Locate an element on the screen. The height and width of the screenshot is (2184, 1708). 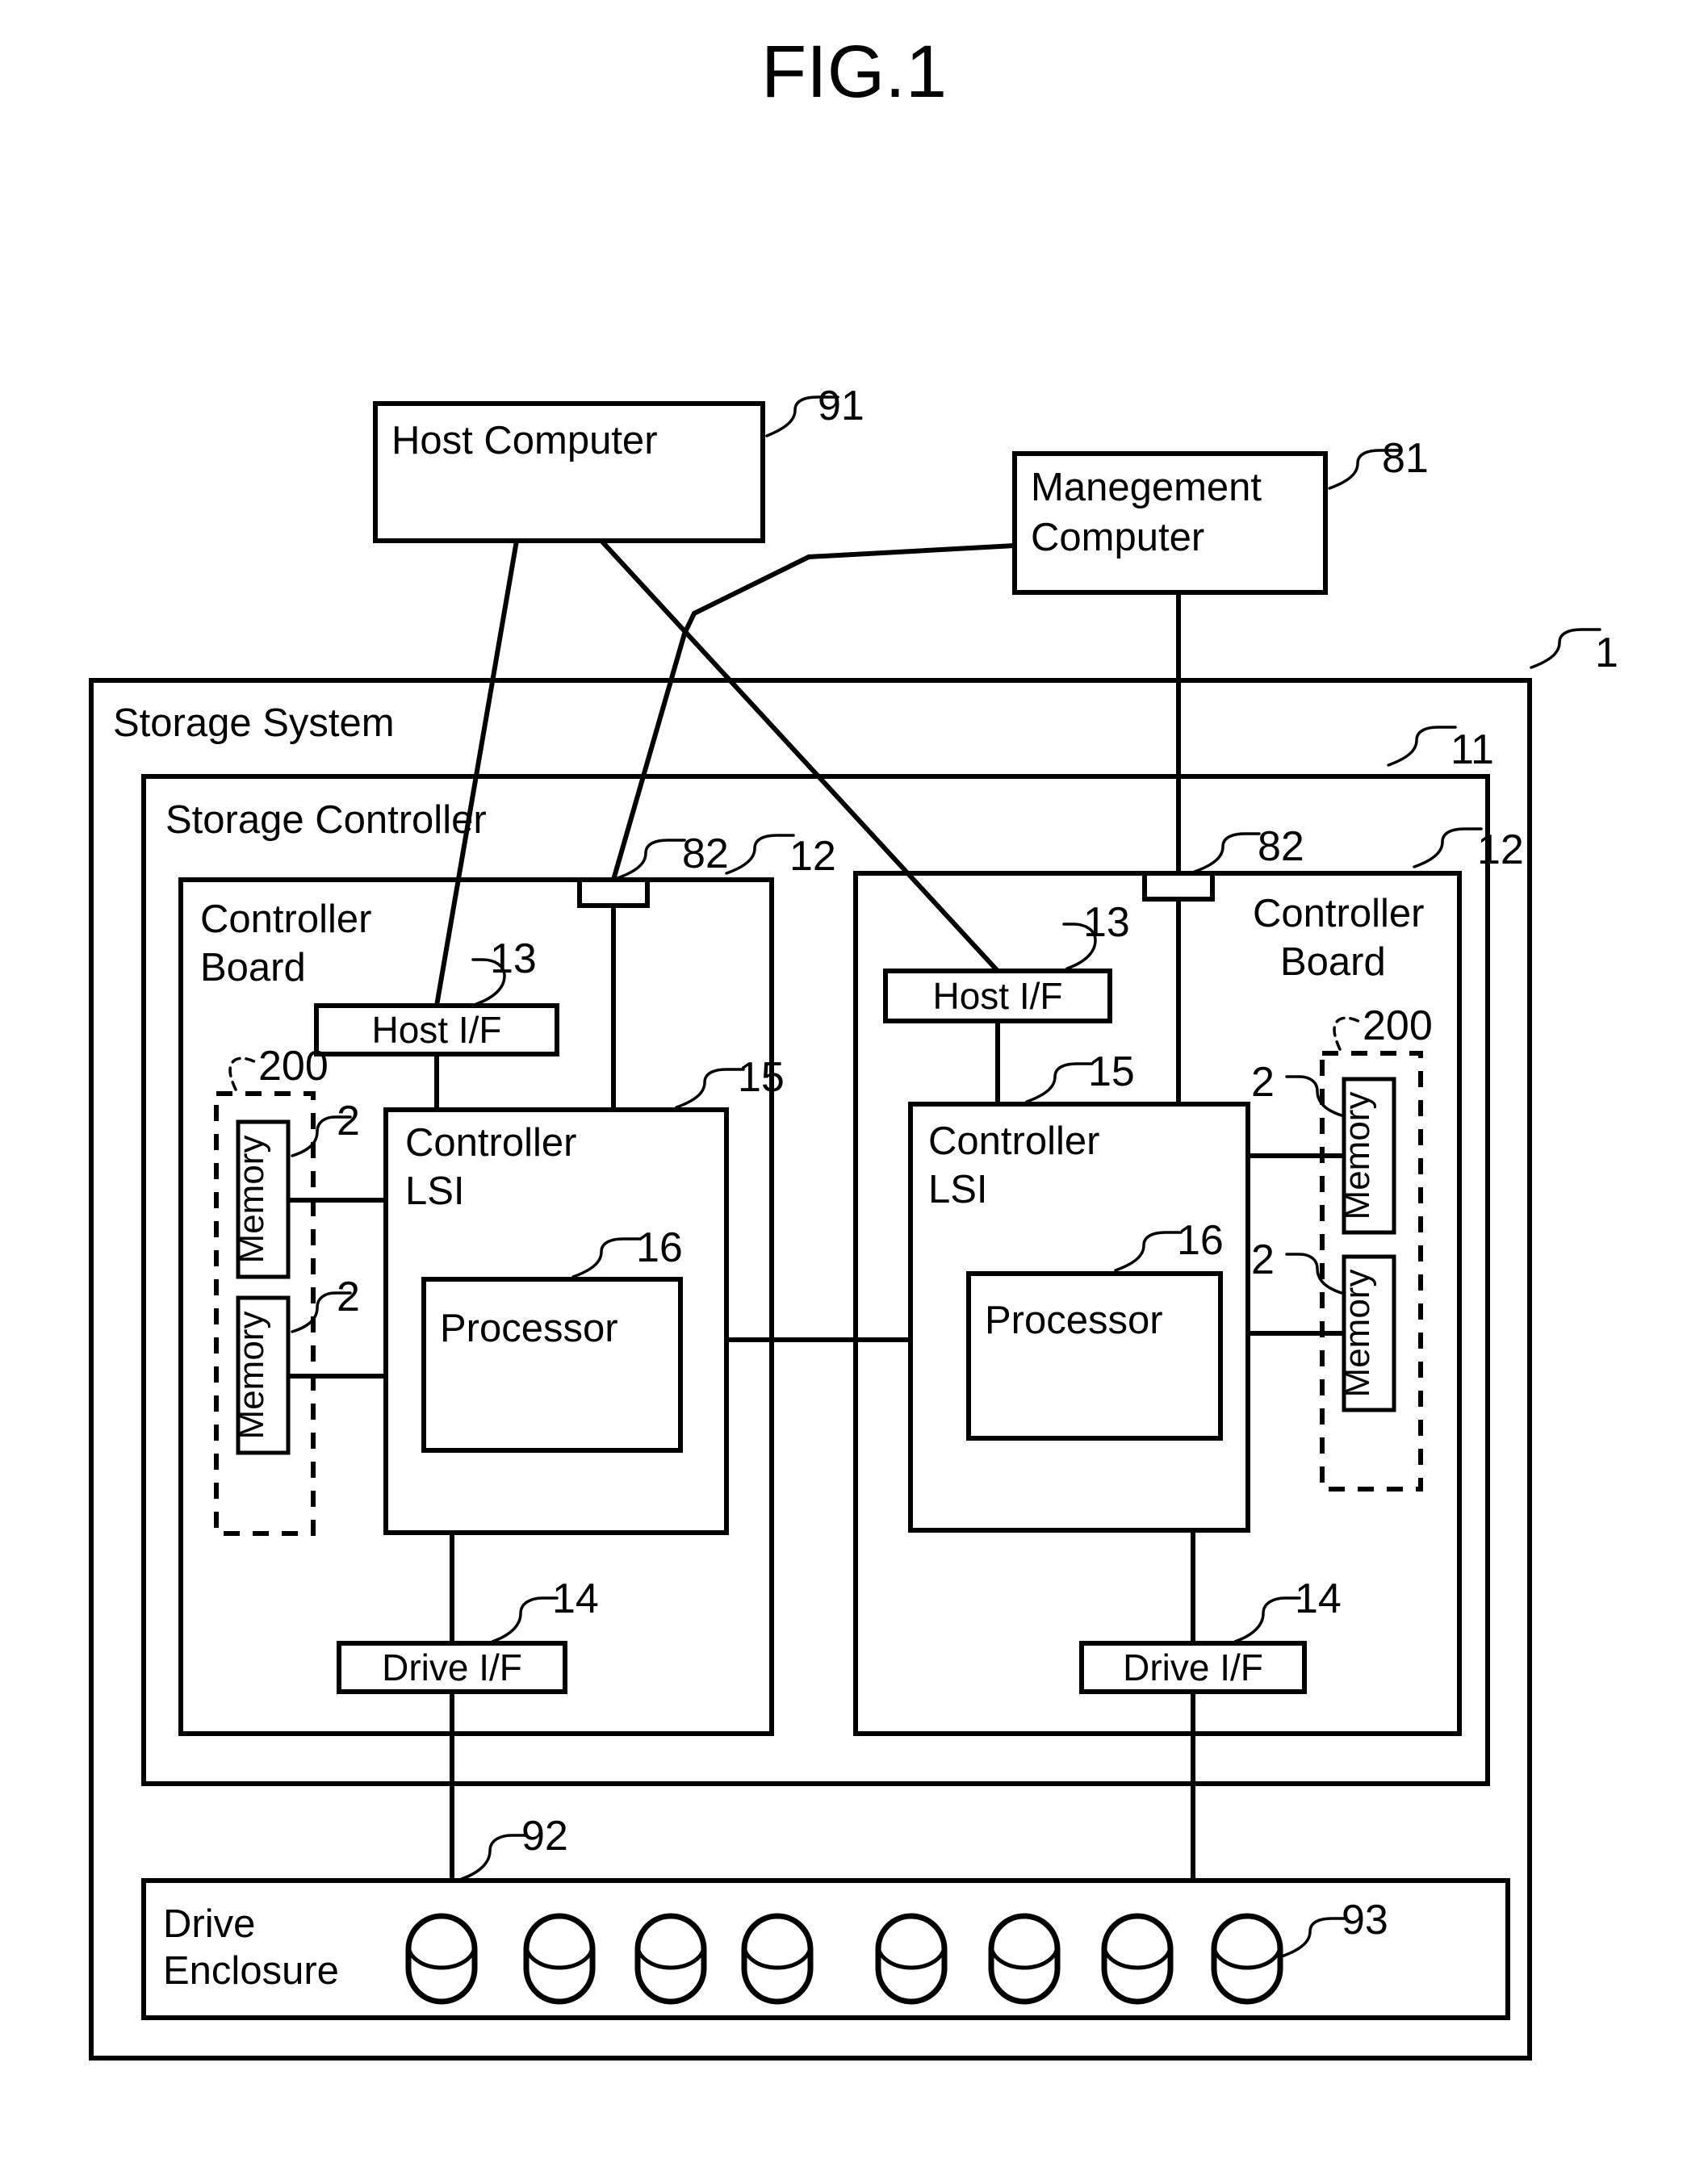
connection-host-to-right-hostif is located at coordinates (800, 756).